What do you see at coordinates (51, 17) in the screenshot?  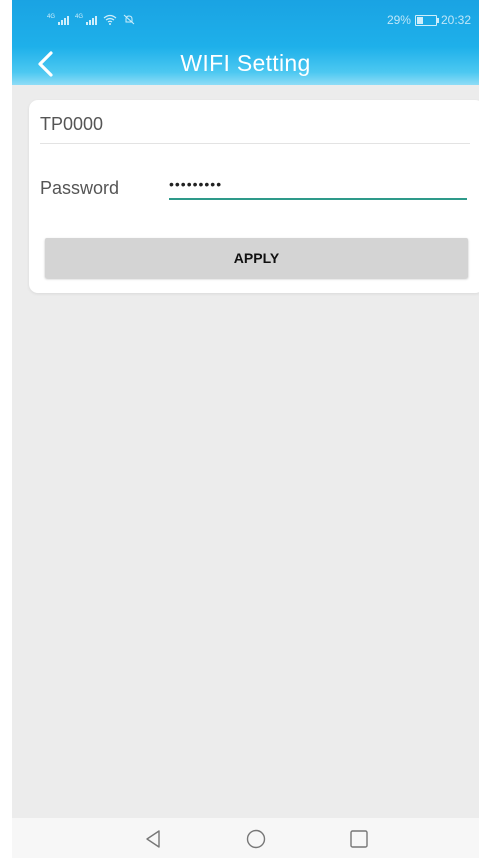 I see `network-type-1: 4G` at bounding box center [51, 17].